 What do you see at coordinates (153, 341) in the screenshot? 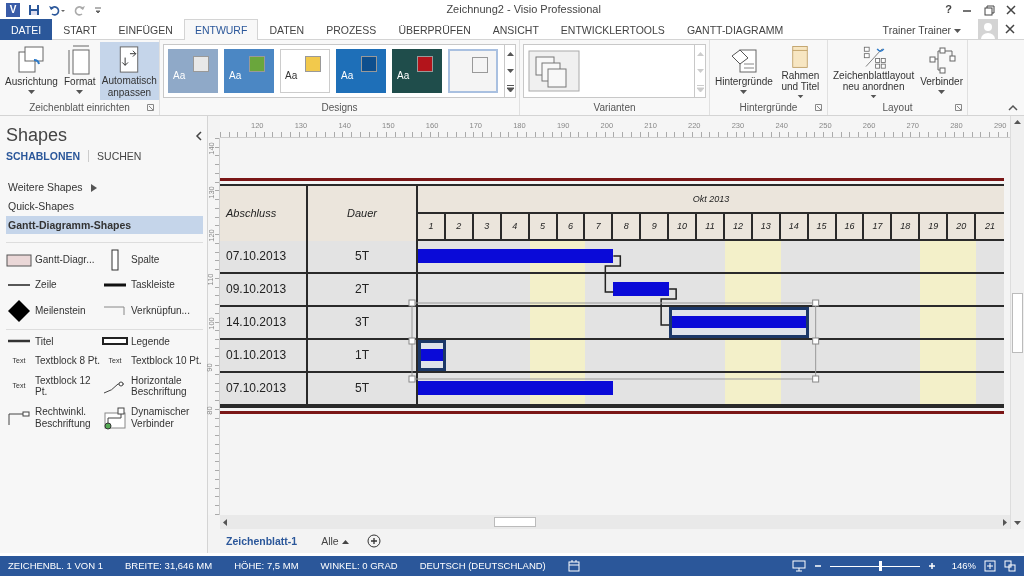
I see `shape-item: Legende` at bounding box center [153, 341].